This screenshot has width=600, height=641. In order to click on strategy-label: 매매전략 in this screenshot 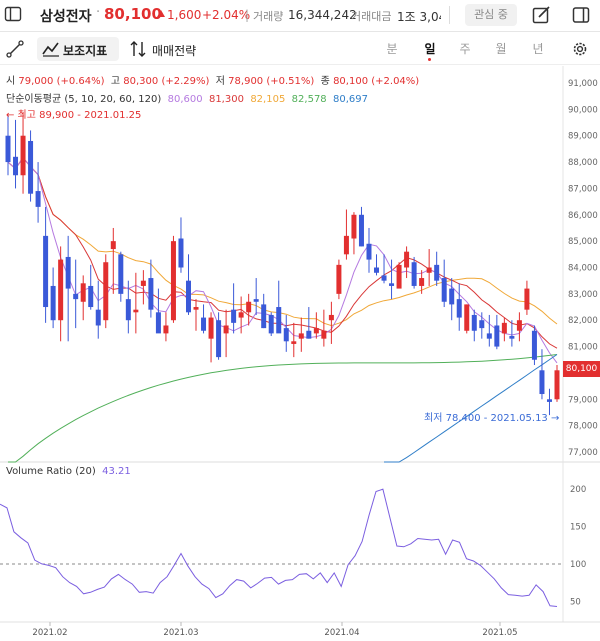, I will do `click(174, 51)`.